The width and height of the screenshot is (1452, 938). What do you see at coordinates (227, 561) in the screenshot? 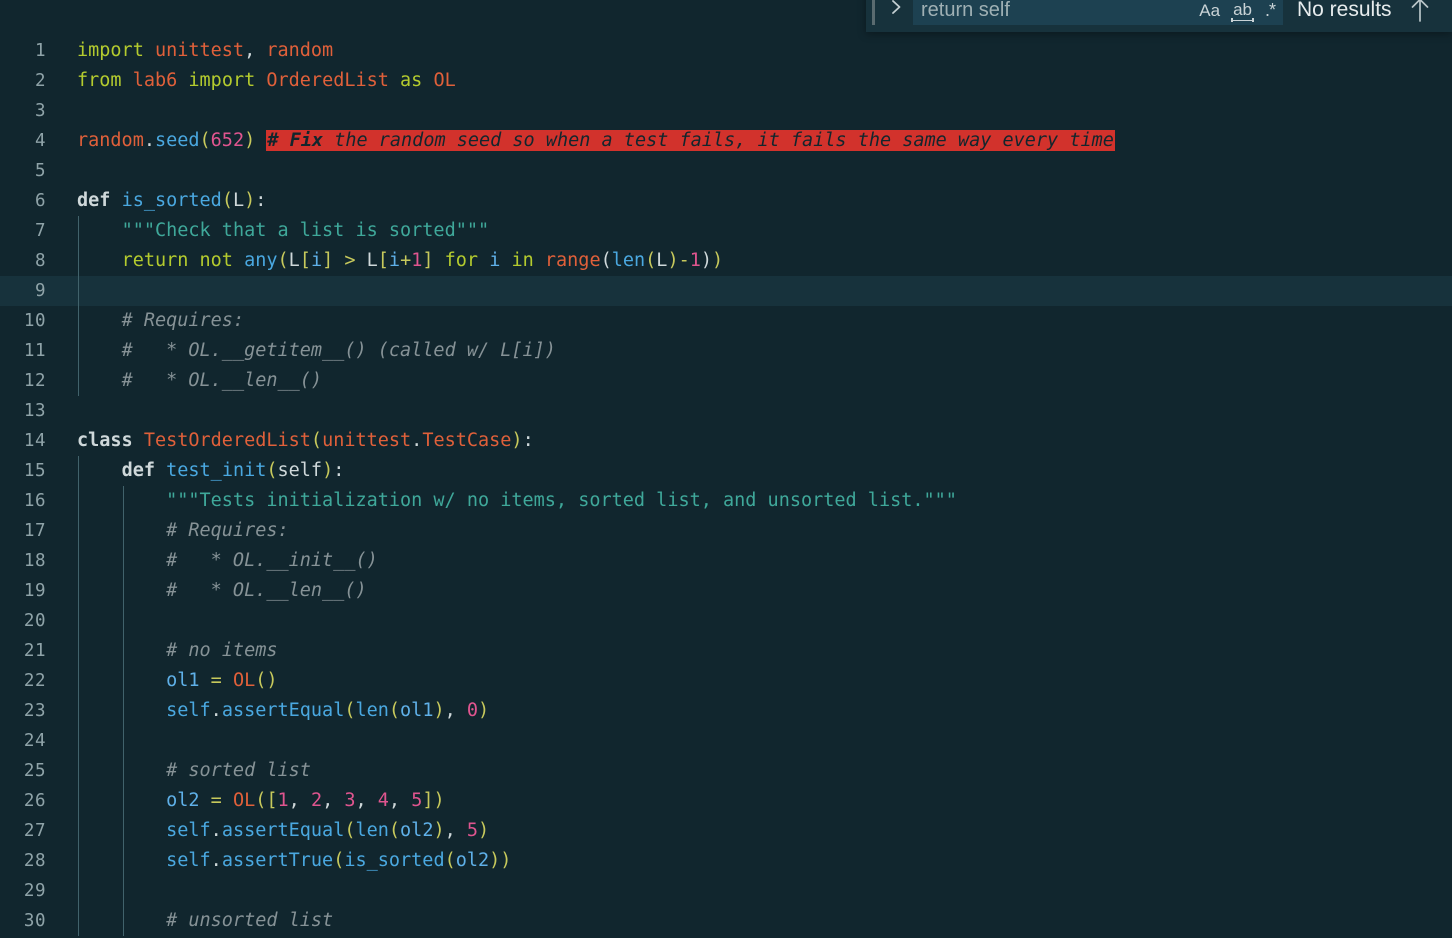
I see `code-line-content: # * OL.__init__()` at bounding box center [227, 561].